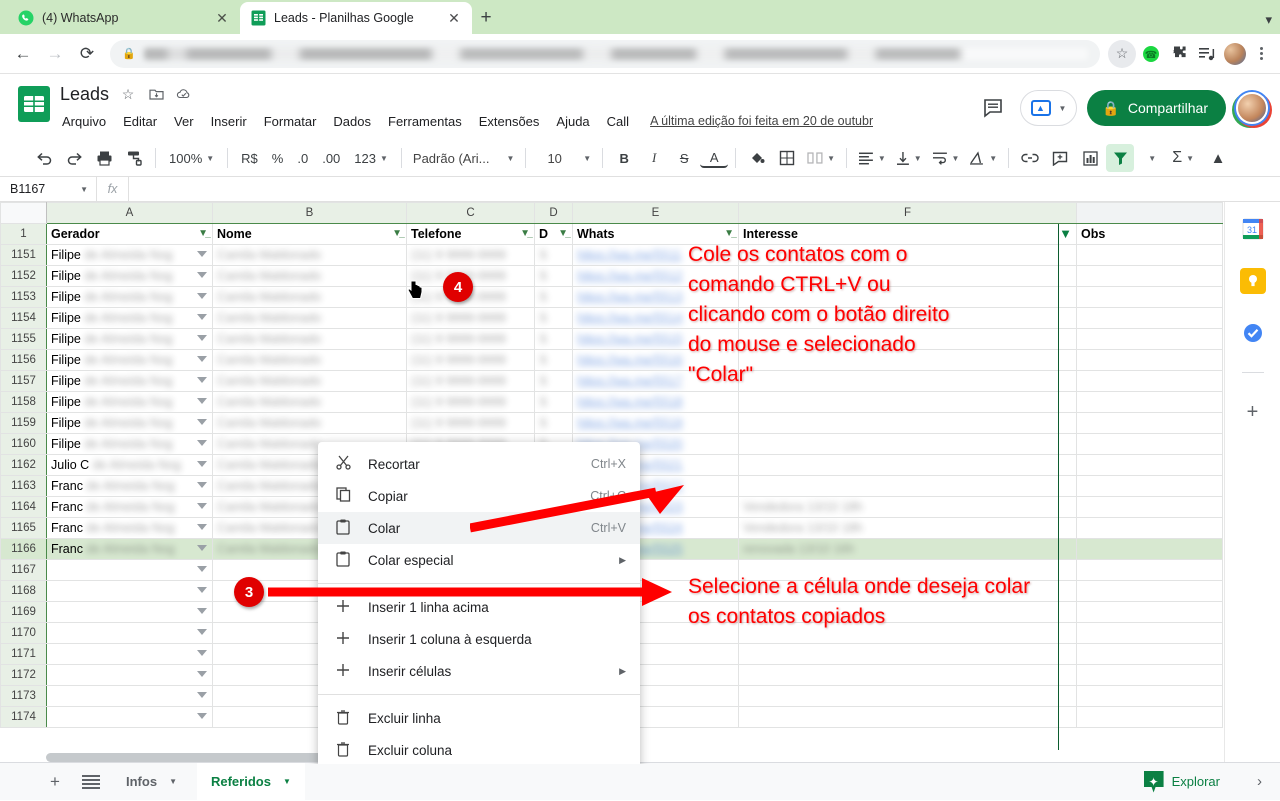  Describe the element at coordinates (130, 465) in the screenshot. I see `grid-cell: Julio C de Almeida Nog` at that location.